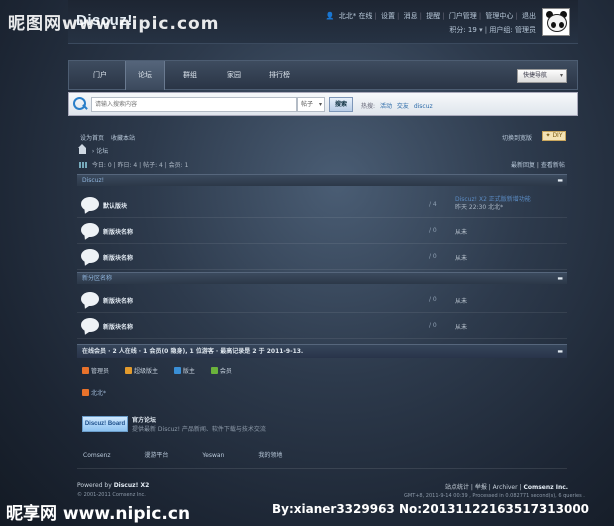 The image size is (614, 526). What do you see at coordinates (517, 137) in the screenshot?
I see `switch-width-link: 切换到宽版` at bounding box center [517, 137].